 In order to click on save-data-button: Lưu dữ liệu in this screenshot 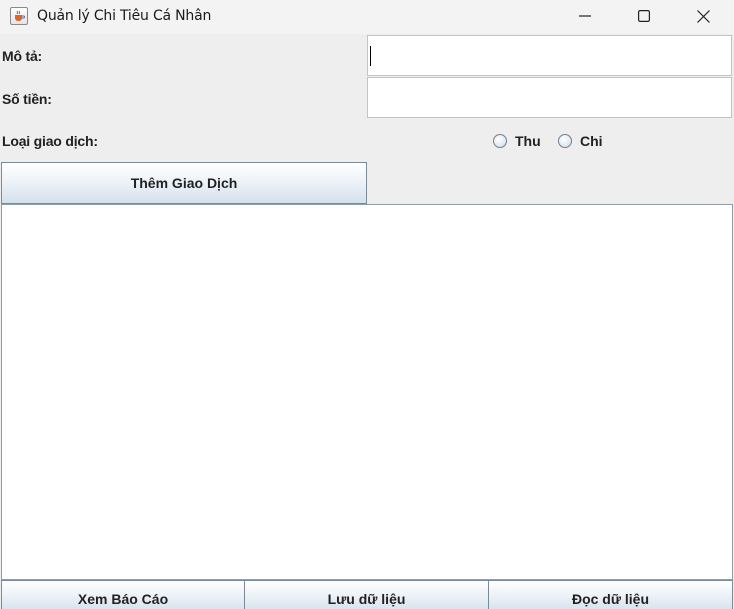, I will do `click(366, 594)`.